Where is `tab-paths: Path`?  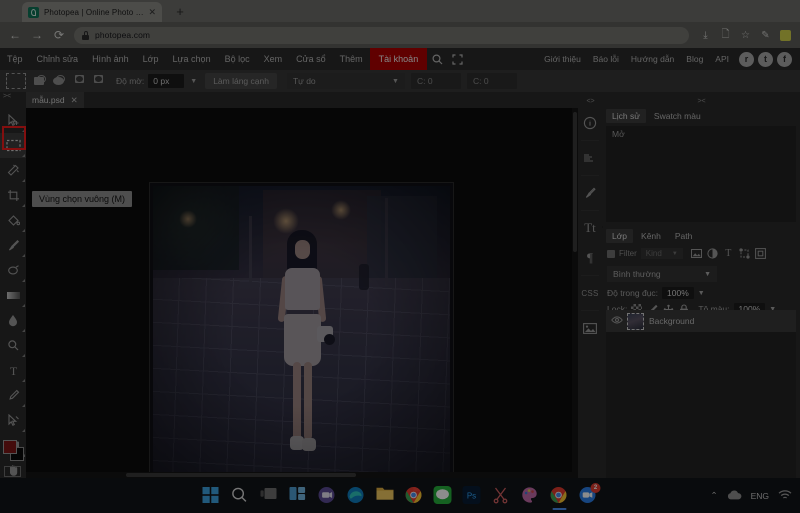
tab-paths: Path is located at coordinates (684, 236).